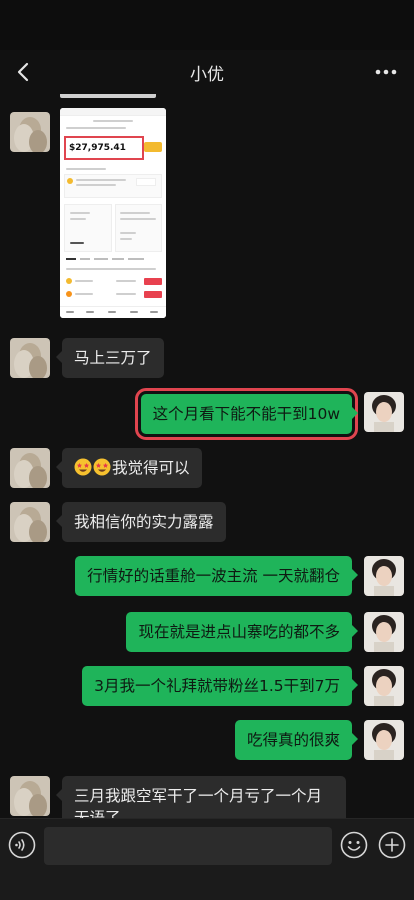  What do you see at coordinates (354, 845) in the screenshot?
I see `emoji-icon` at bounding box center [354, 845].